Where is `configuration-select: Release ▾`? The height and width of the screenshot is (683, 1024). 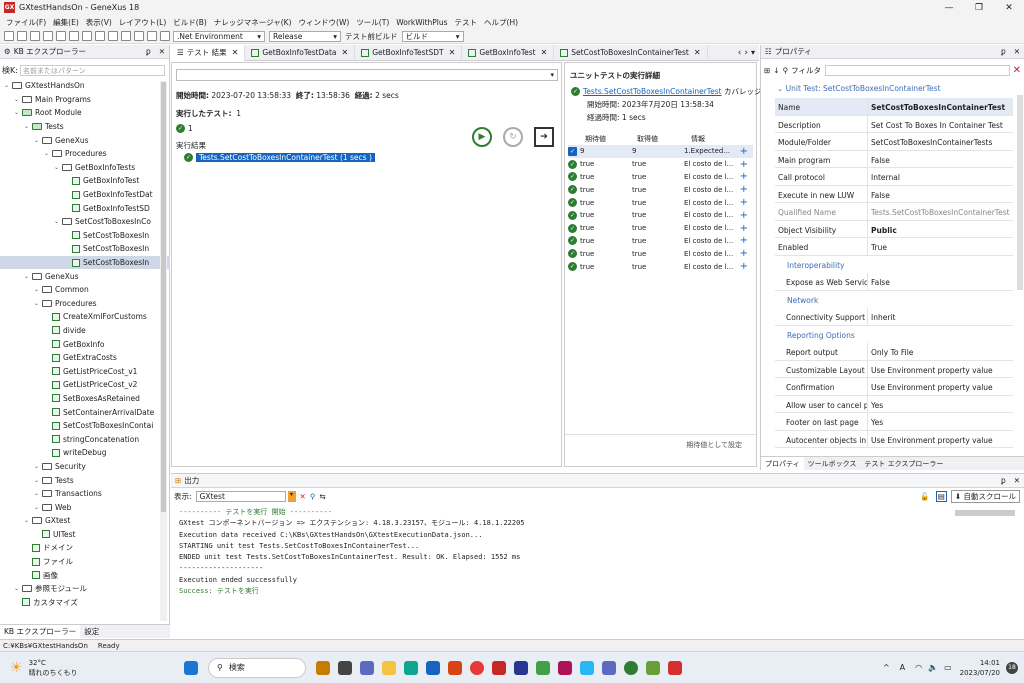 configuration-select: Release ▾ is located at coordinates (305, 36).